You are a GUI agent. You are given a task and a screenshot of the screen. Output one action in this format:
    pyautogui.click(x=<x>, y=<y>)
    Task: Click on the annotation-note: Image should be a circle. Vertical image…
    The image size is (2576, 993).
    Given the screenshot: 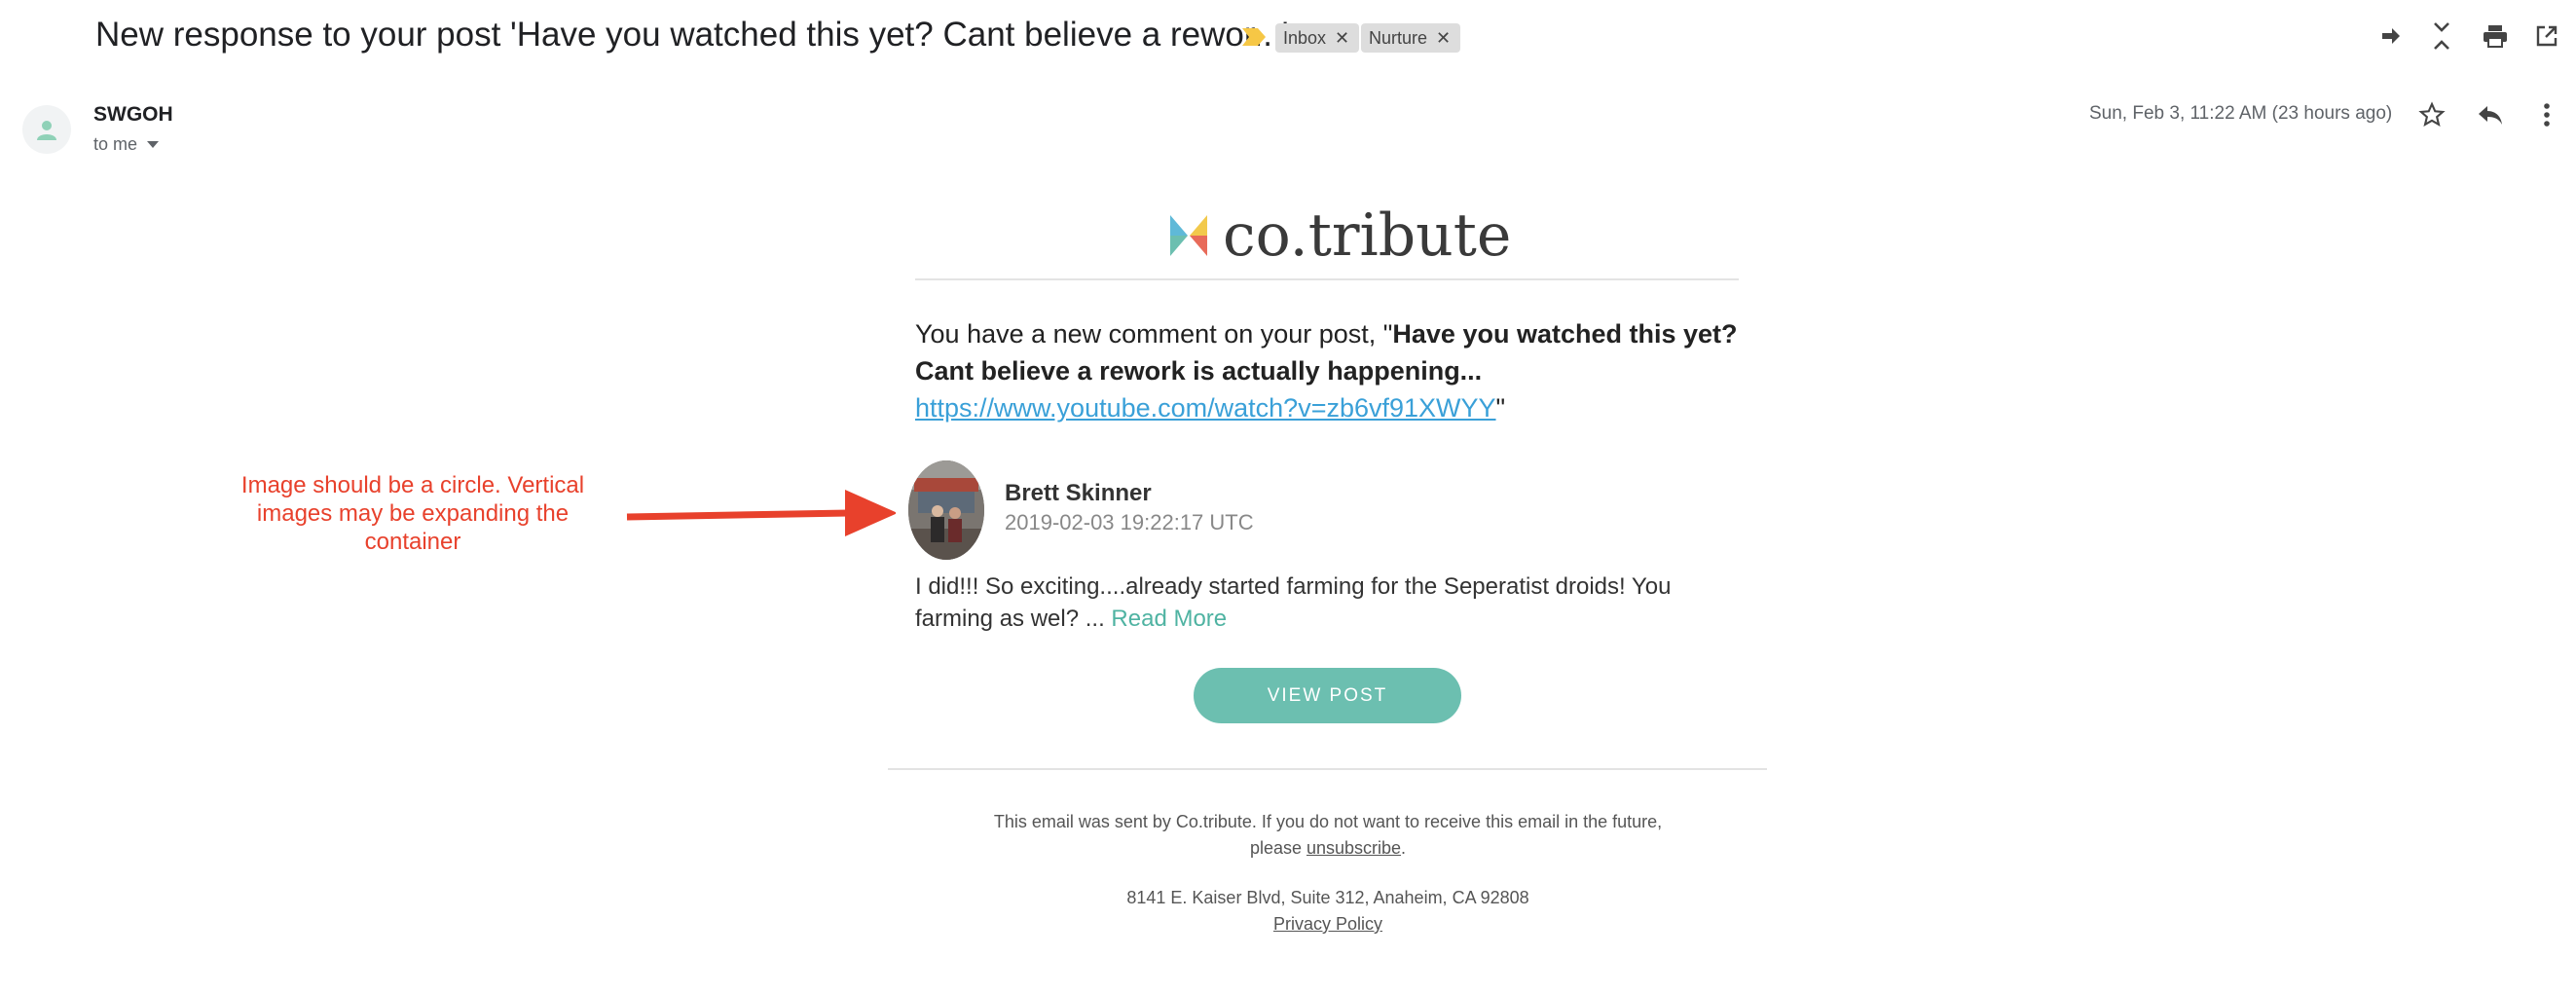 What is the action you would take?
    pyautogui.click(x=412, y=513)
    